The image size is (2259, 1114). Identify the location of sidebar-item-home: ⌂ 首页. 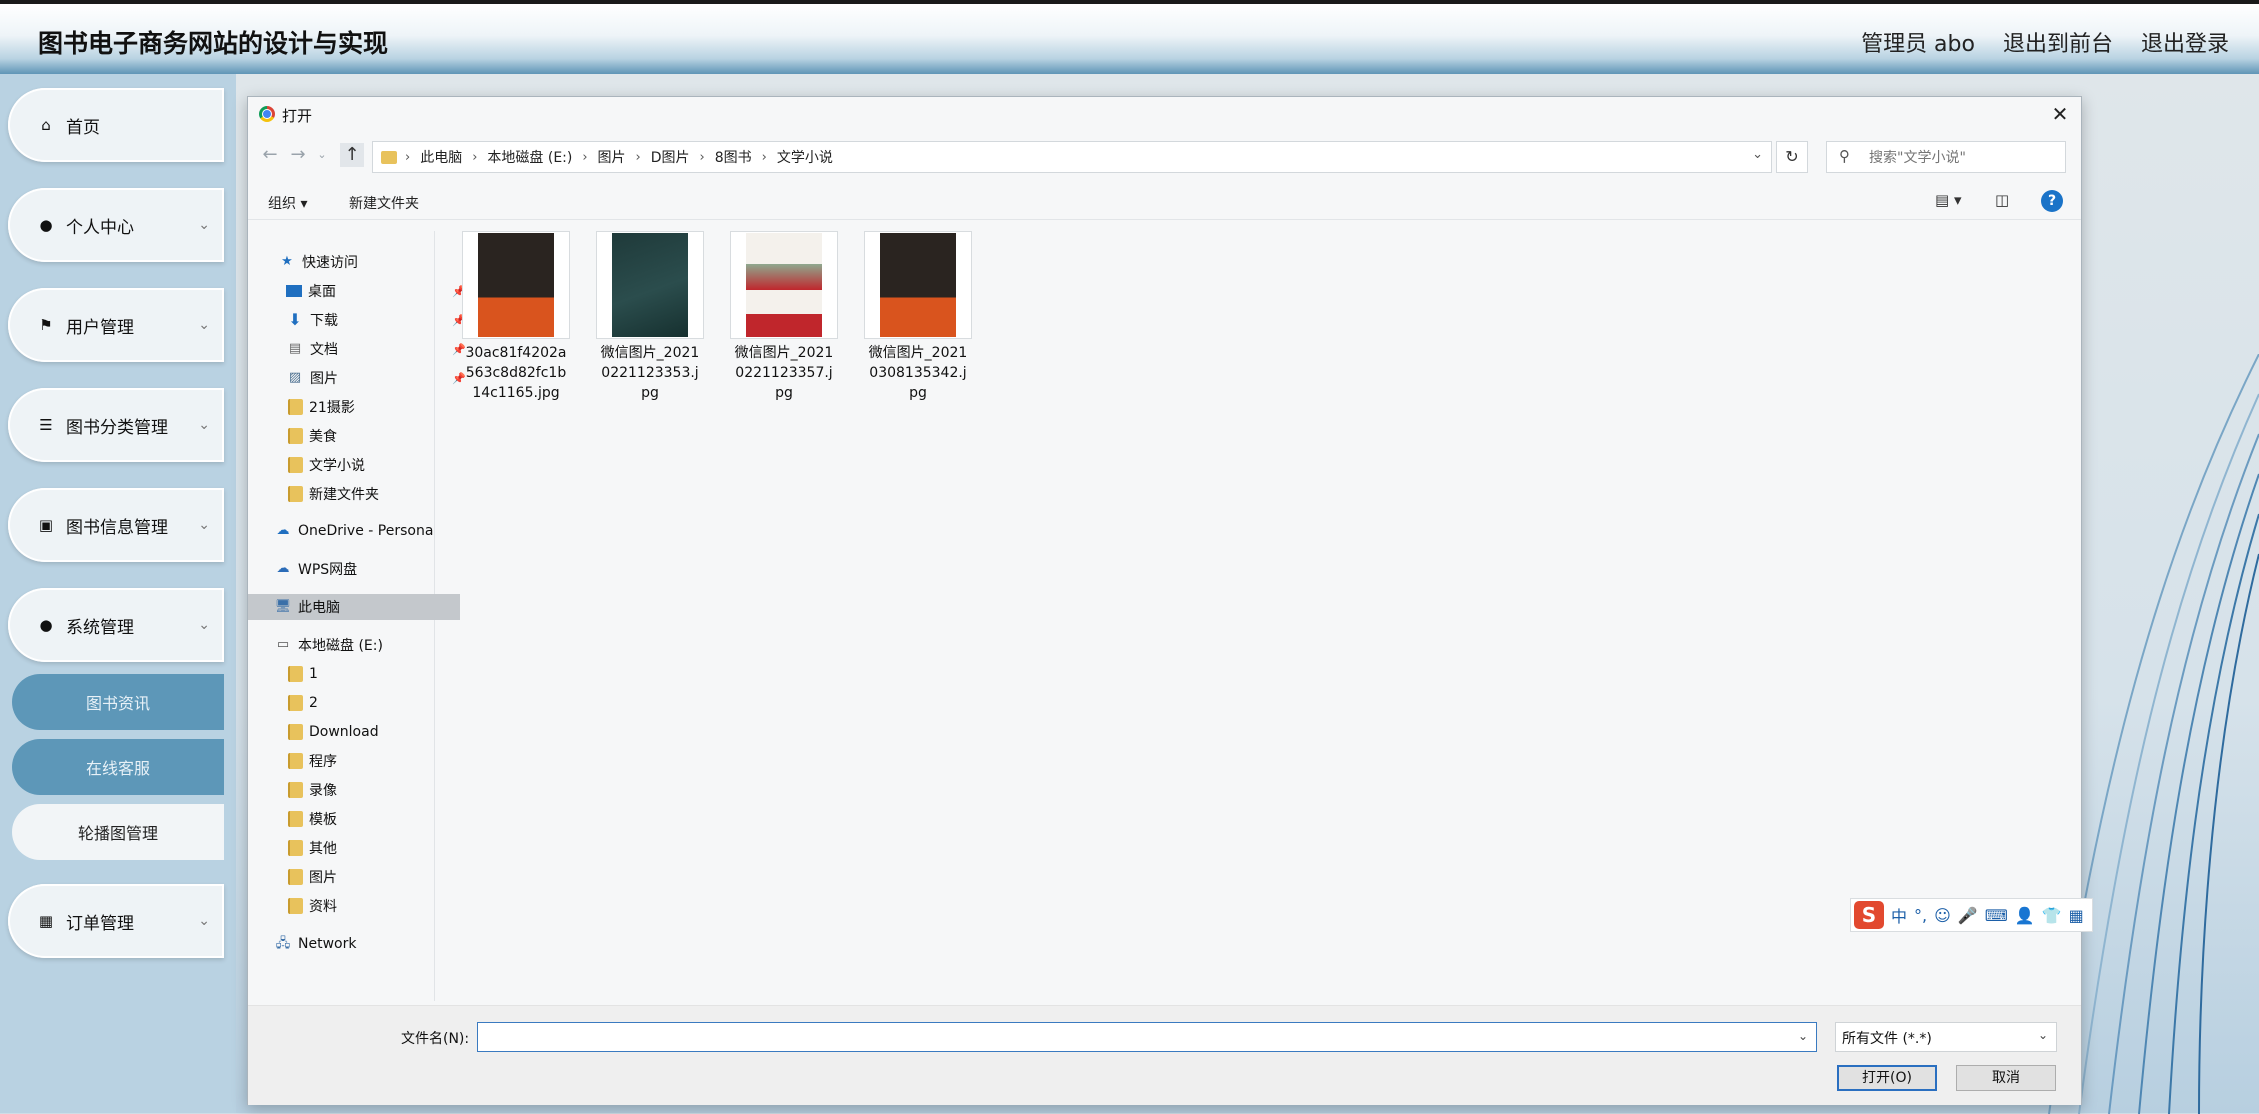
(116, 125).